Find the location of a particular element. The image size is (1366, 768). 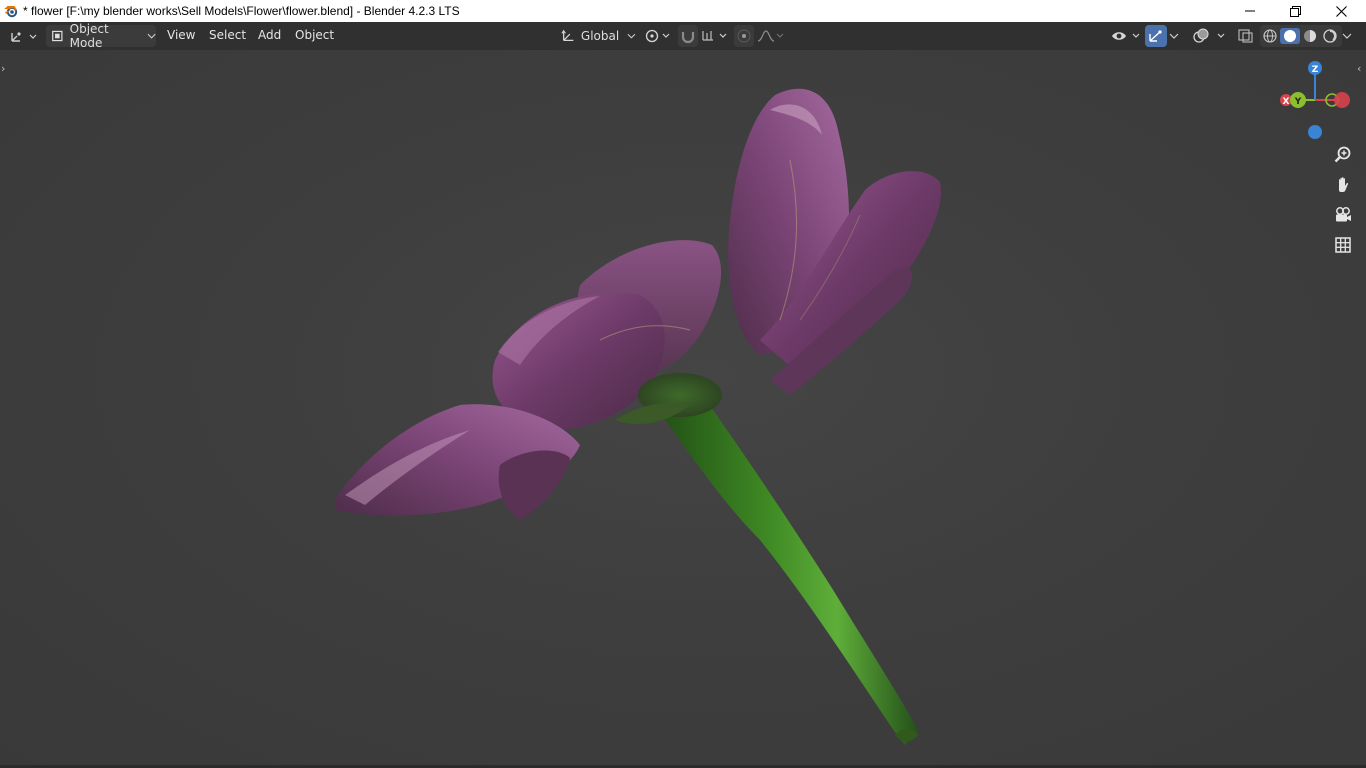

gizmos-toggle is located at coordinates (1156, 36).